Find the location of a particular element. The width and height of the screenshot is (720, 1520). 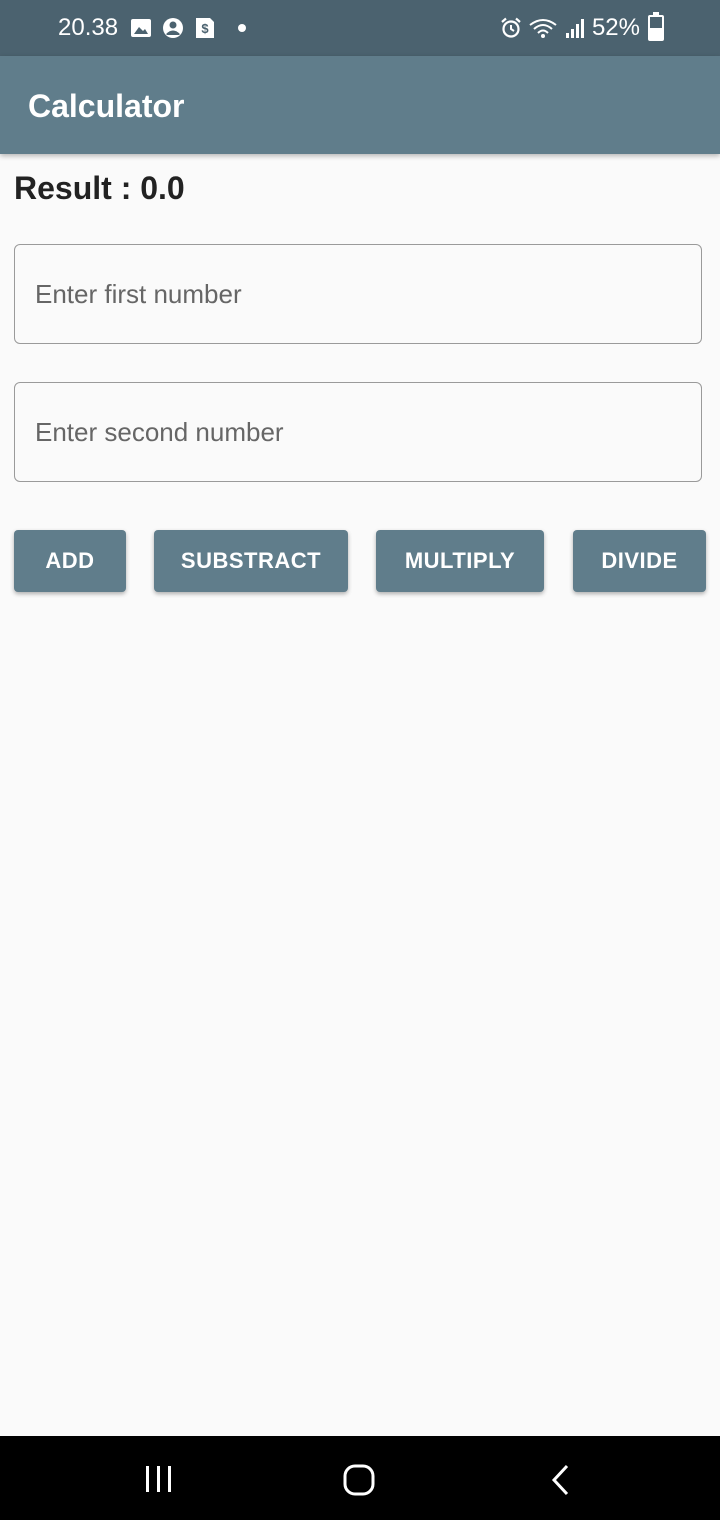

signal-icon is located at coordinates (574, 28).